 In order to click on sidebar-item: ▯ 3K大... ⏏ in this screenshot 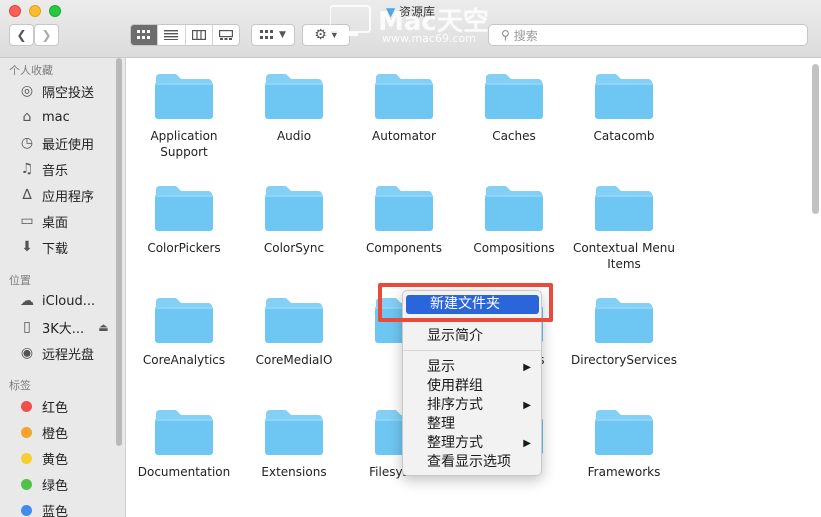, I will do `click(63, 327)`.